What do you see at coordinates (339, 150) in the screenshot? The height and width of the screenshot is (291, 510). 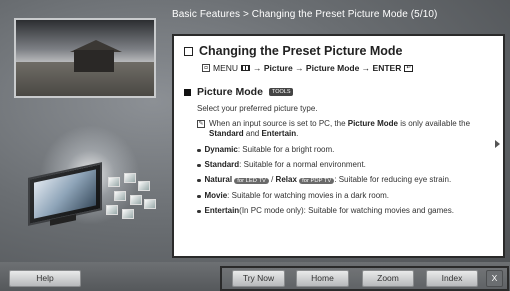 I see `list-item: Dynamic: Suitable for a bright room.` at bounding box center [339, 150].